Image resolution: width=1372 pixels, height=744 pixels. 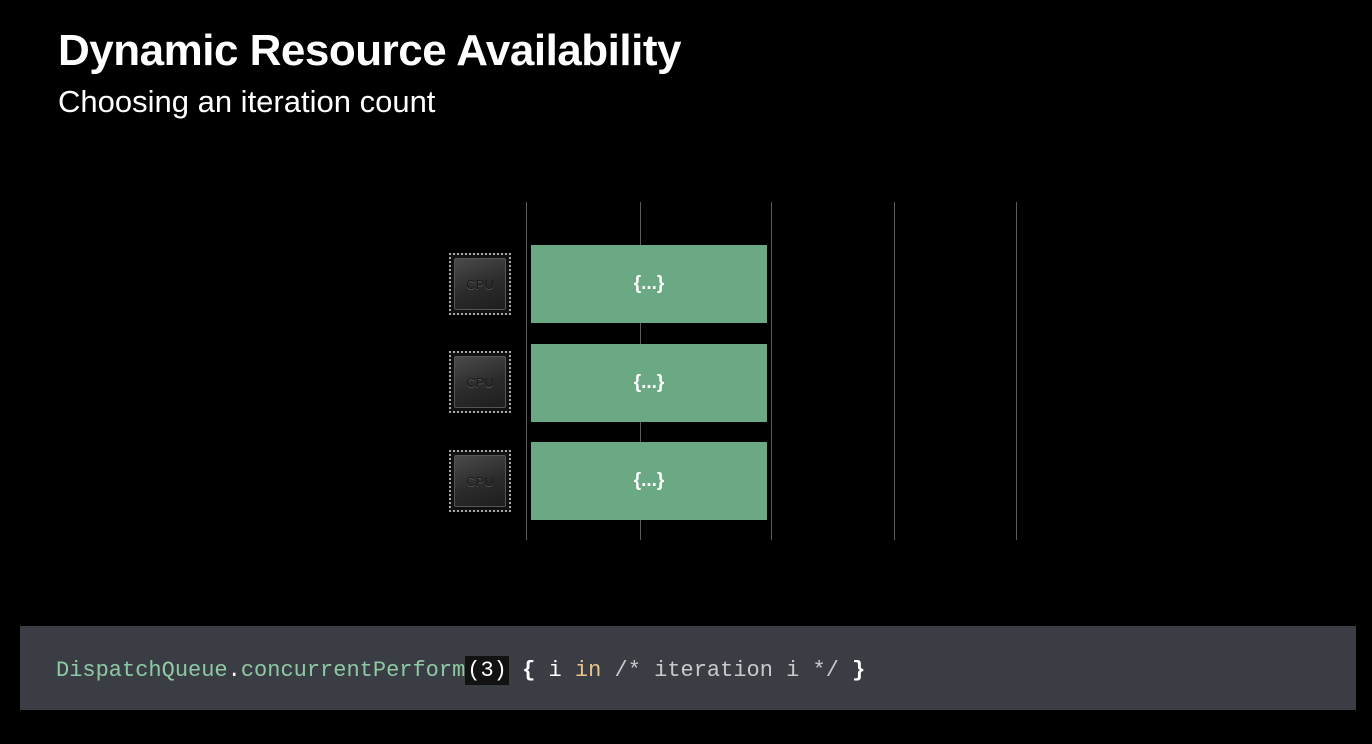 I want to click on code-comment: /* iteration i */, so click(x=727, y=670).